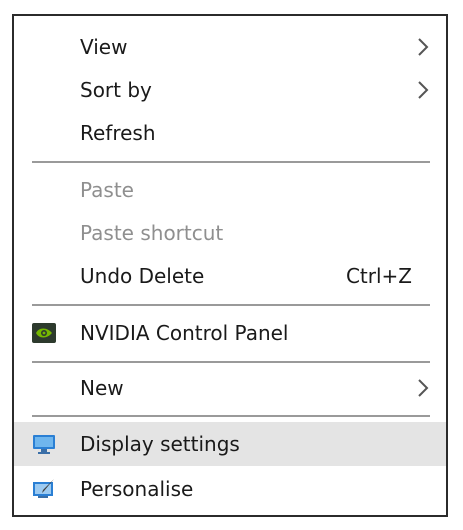 The width and height of the screenshot is (463, 530). What do you see at coordinates (230, 47) in the screenshot?
I see `menu-item-view: View` at bounding box center [230, 47].